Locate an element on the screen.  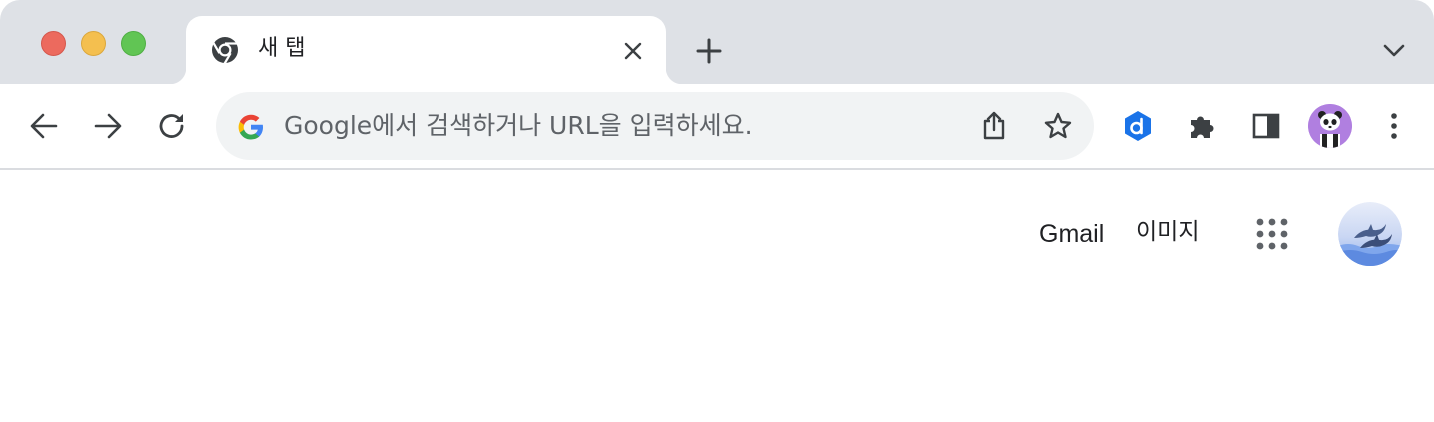
address-bar: Google에서 검색하거나 URL을 입력하세요. is located at coordinates (655, 126).